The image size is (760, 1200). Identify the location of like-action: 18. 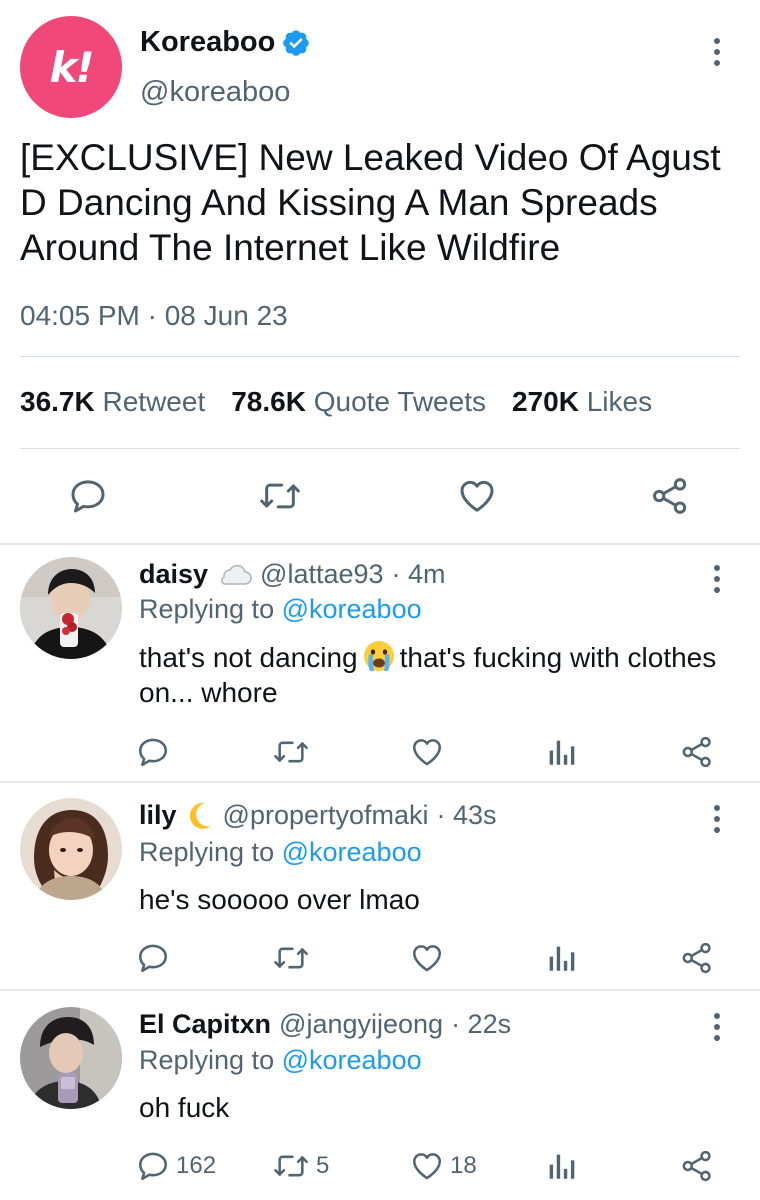
(443, 1166).